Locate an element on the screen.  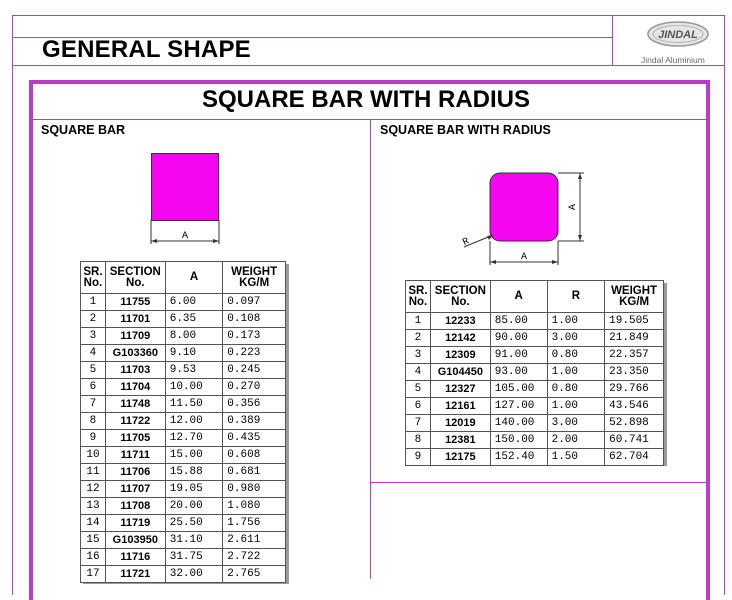
radius-bottom-dim-label: A is located at coordinates (524, 257).